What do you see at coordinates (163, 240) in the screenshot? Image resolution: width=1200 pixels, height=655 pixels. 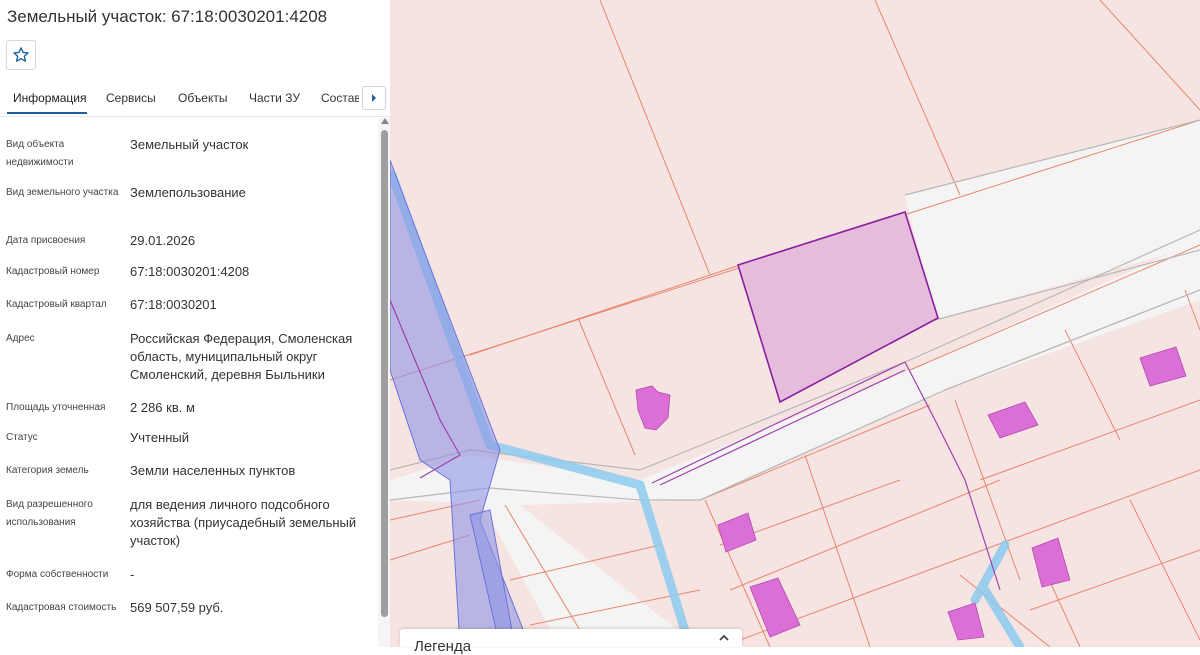 I see `info-value: 29.01.2026` at bounding box center [163, 240].